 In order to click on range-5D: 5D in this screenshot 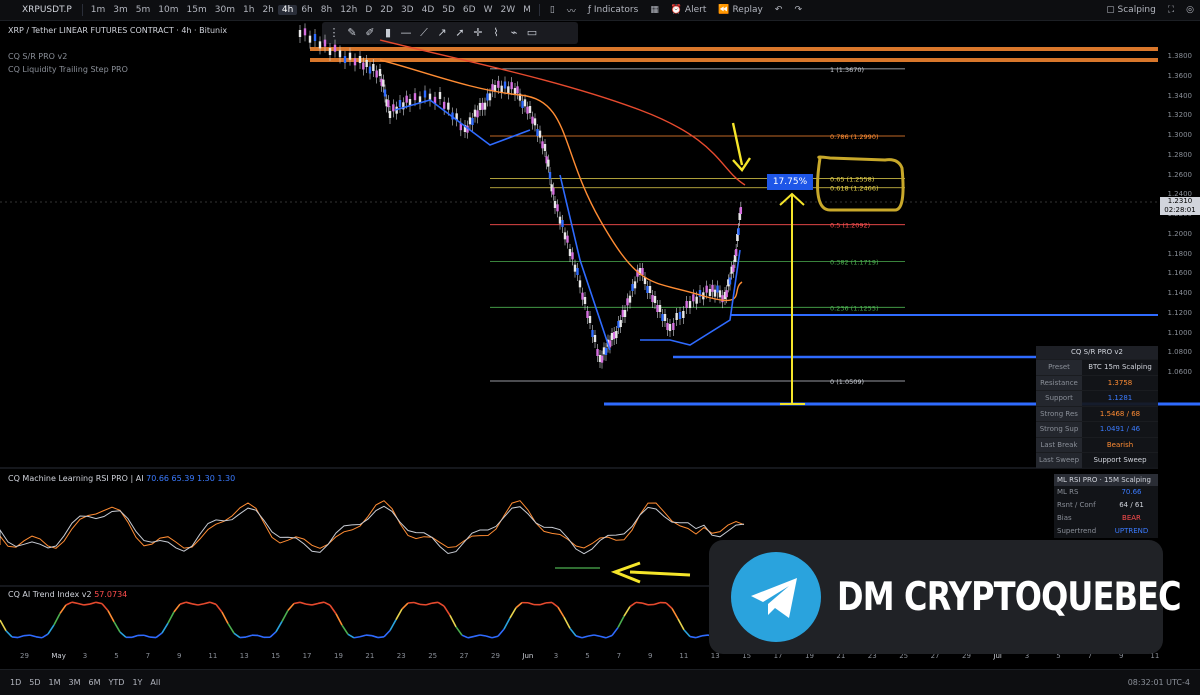, I will do `click(34, 682)`.